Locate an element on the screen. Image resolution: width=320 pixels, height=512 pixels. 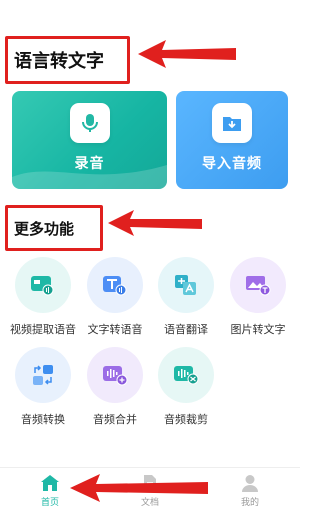
import-audio-card: 导入音频 is located at coordinates (232, 140).